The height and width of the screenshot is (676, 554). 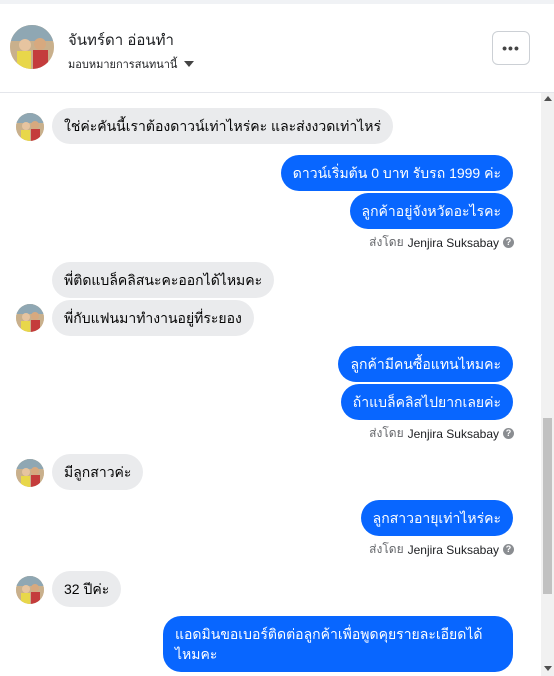 I want to click on assign-conversation-dropdown: มอบหมายการสนทนานี้, so click(x=131, y=64).